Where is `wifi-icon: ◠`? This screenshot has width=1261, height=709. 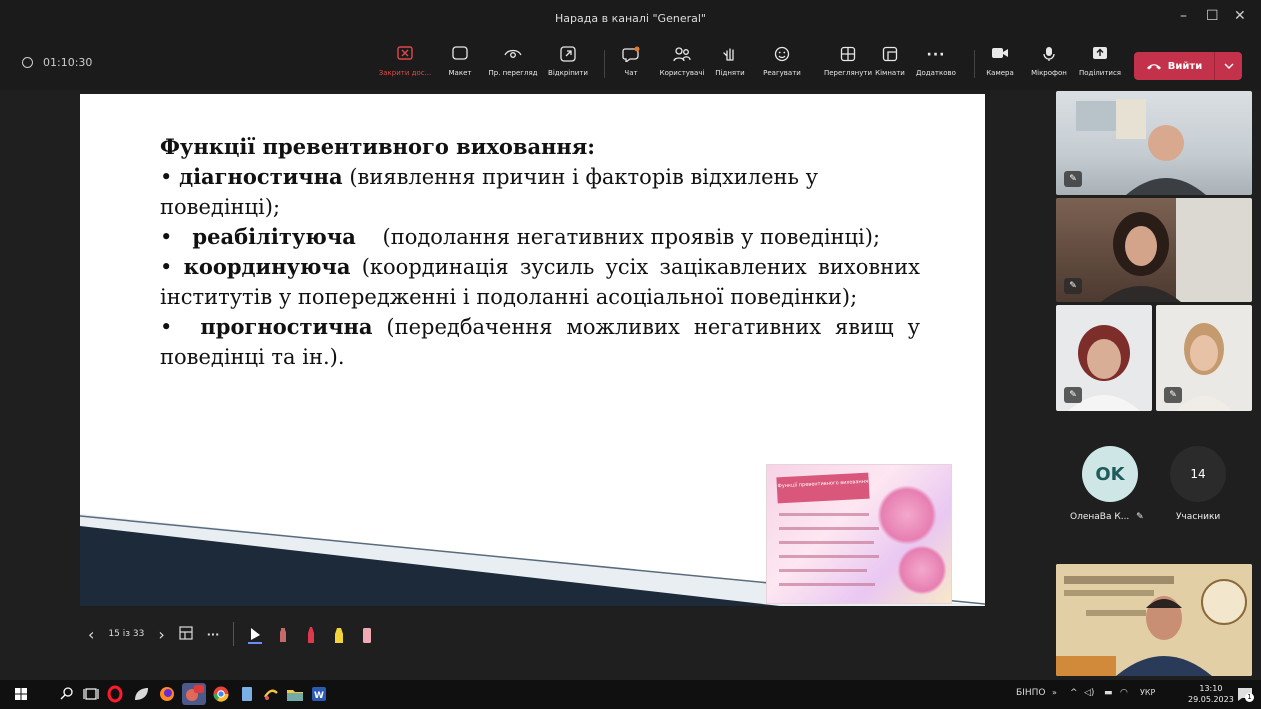 wifi-icon: ◠ is located at coordinates (1124, 693).